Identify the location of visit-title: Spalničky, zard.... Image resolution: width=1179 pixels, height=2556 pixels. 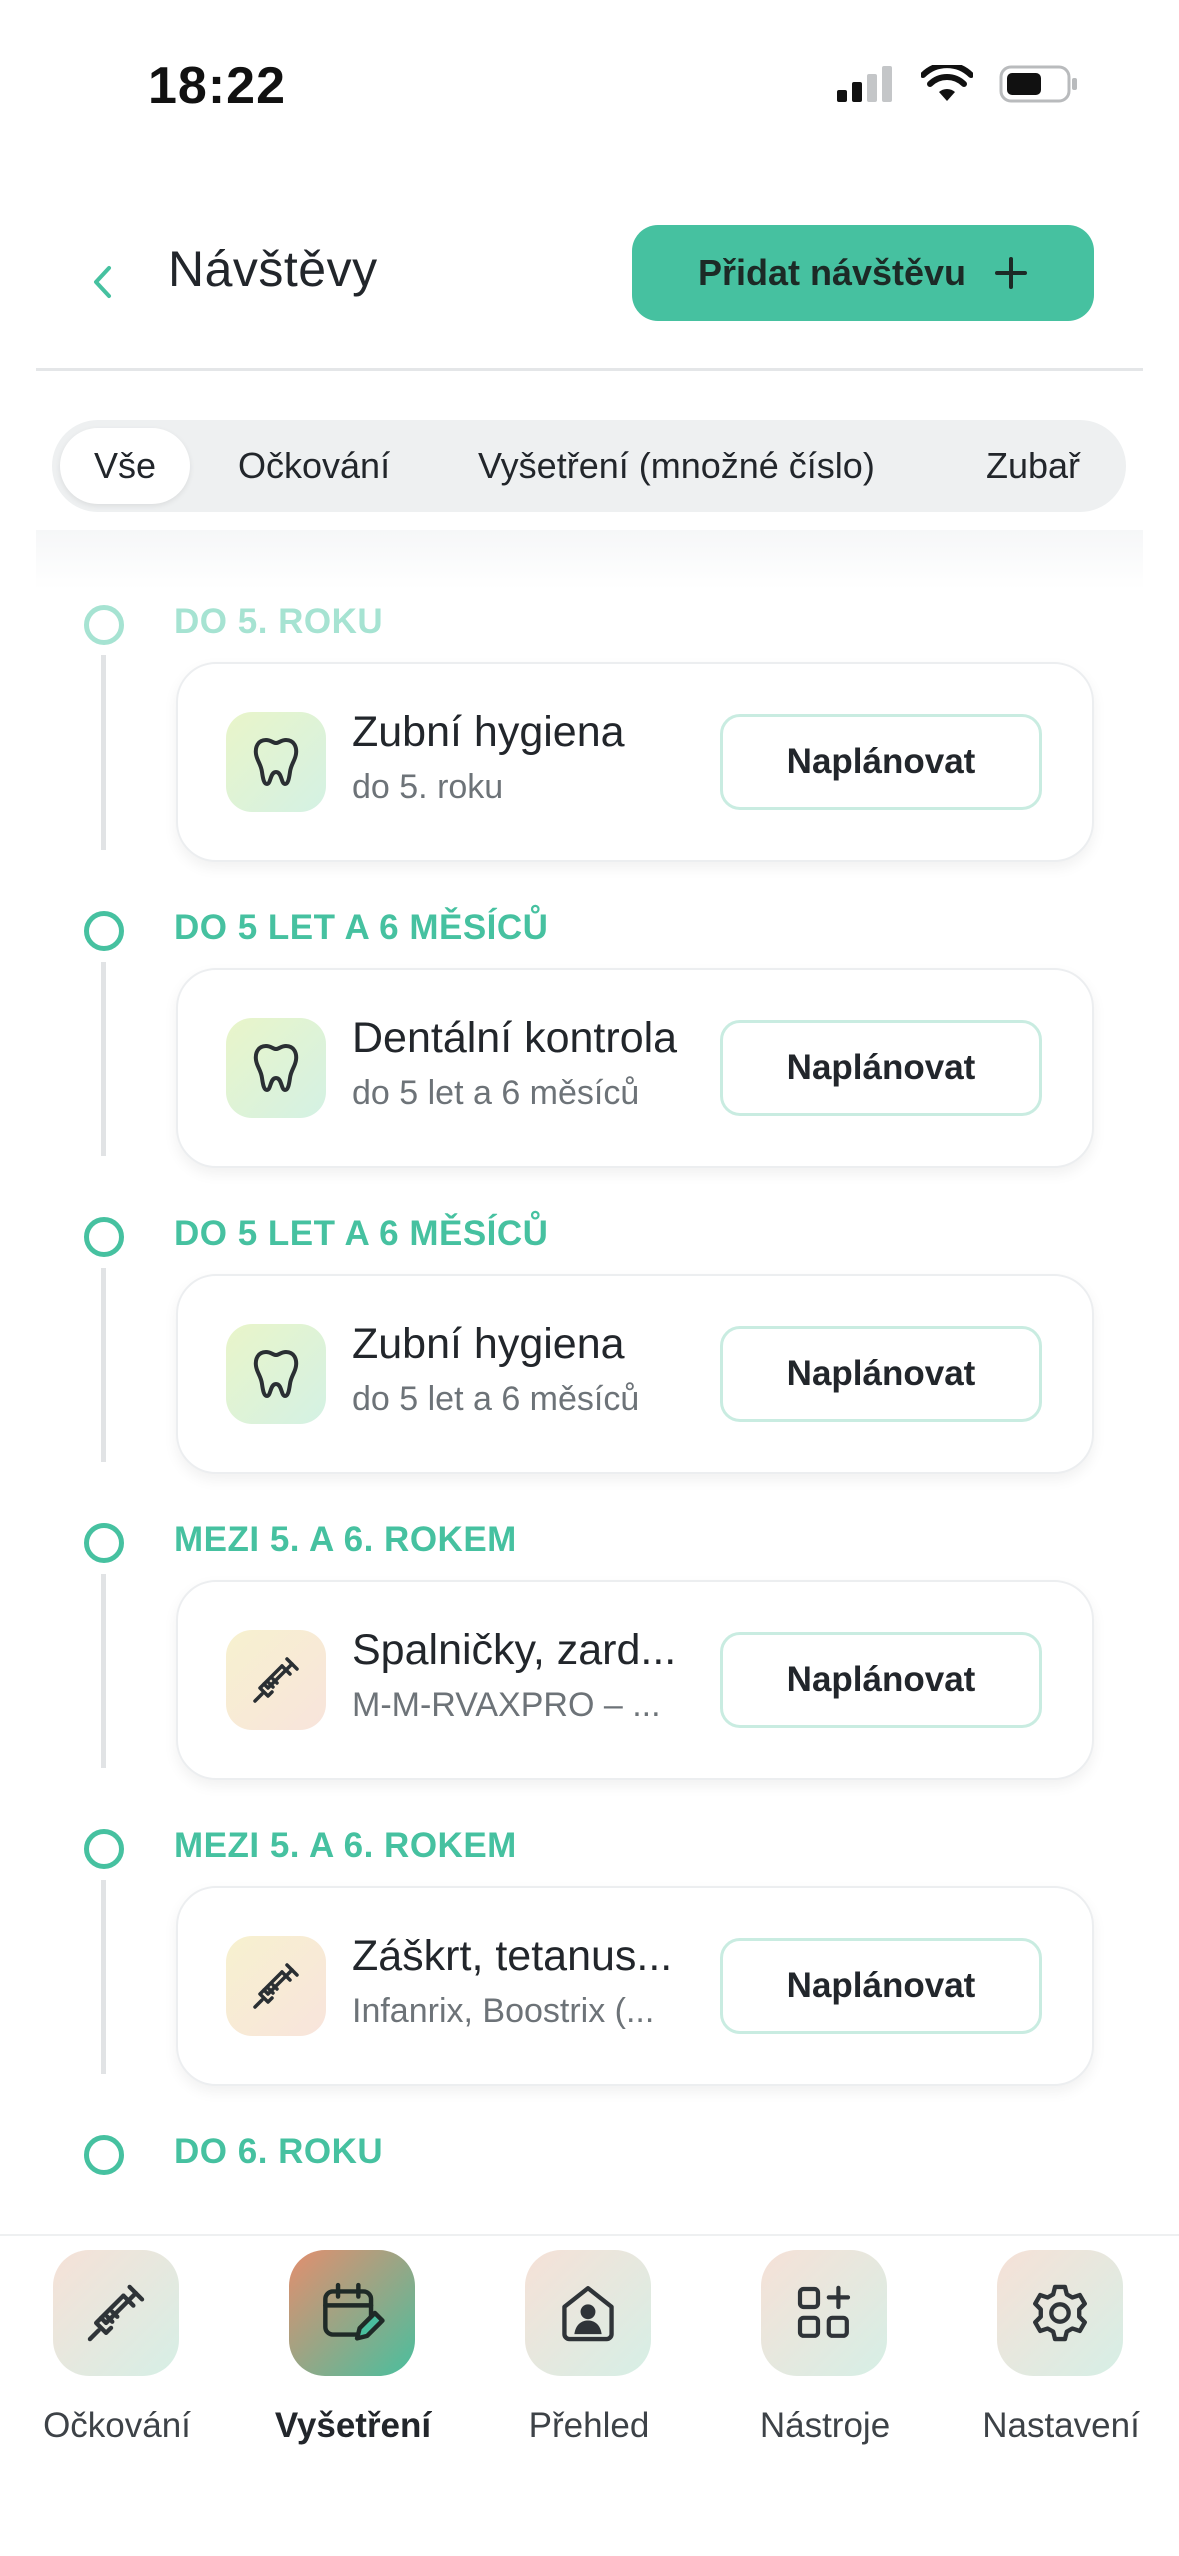
(514, 1650).